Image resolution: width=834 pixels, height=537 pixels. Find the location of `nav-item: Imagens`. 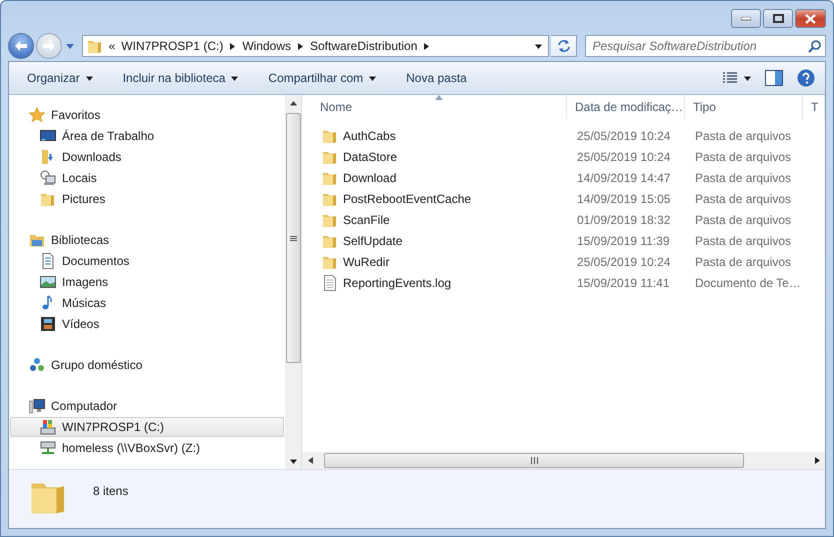

nav-item: Imagens is located at coordinates (147, 282).